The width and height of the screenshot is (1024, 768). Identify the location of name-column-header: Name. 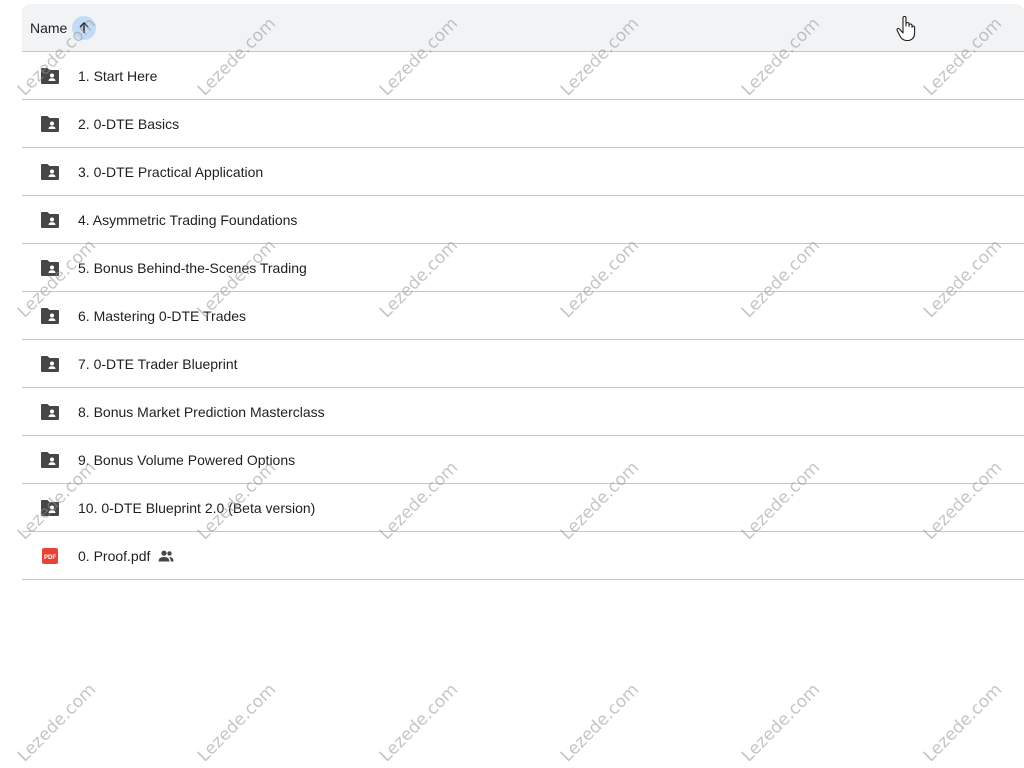
(48, 28).